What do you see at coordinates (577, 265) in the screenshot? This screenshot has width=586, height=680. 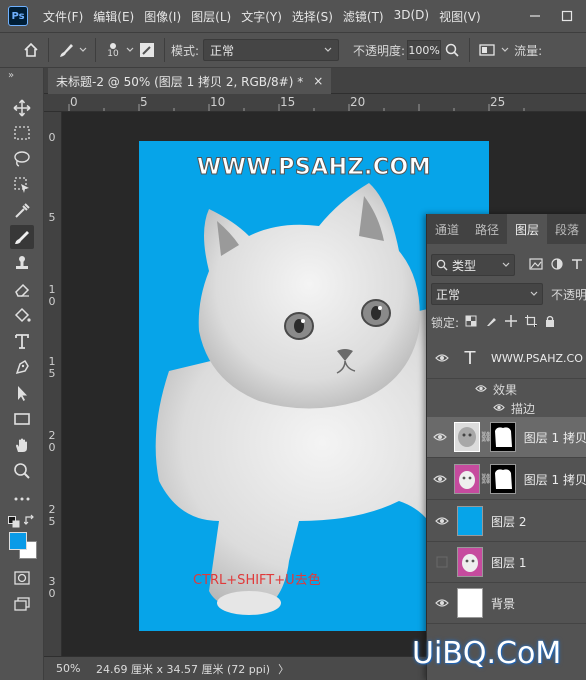 I see `filter-type-t-icon` at bounding box center [577, 265].